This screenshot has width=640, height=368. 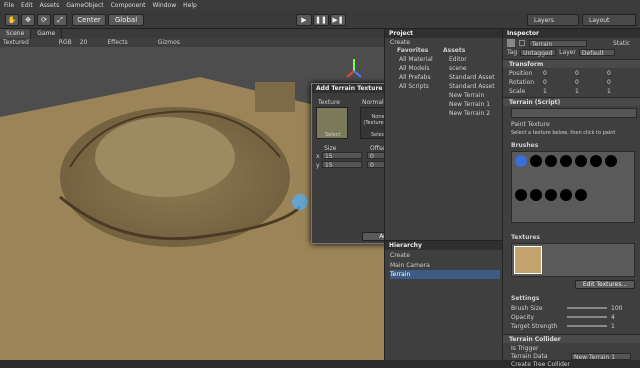 What do you see at coordinates (472, 95) in the screenshot?
I see `asset-item: New Terrain` at bounding box center [472, 95].